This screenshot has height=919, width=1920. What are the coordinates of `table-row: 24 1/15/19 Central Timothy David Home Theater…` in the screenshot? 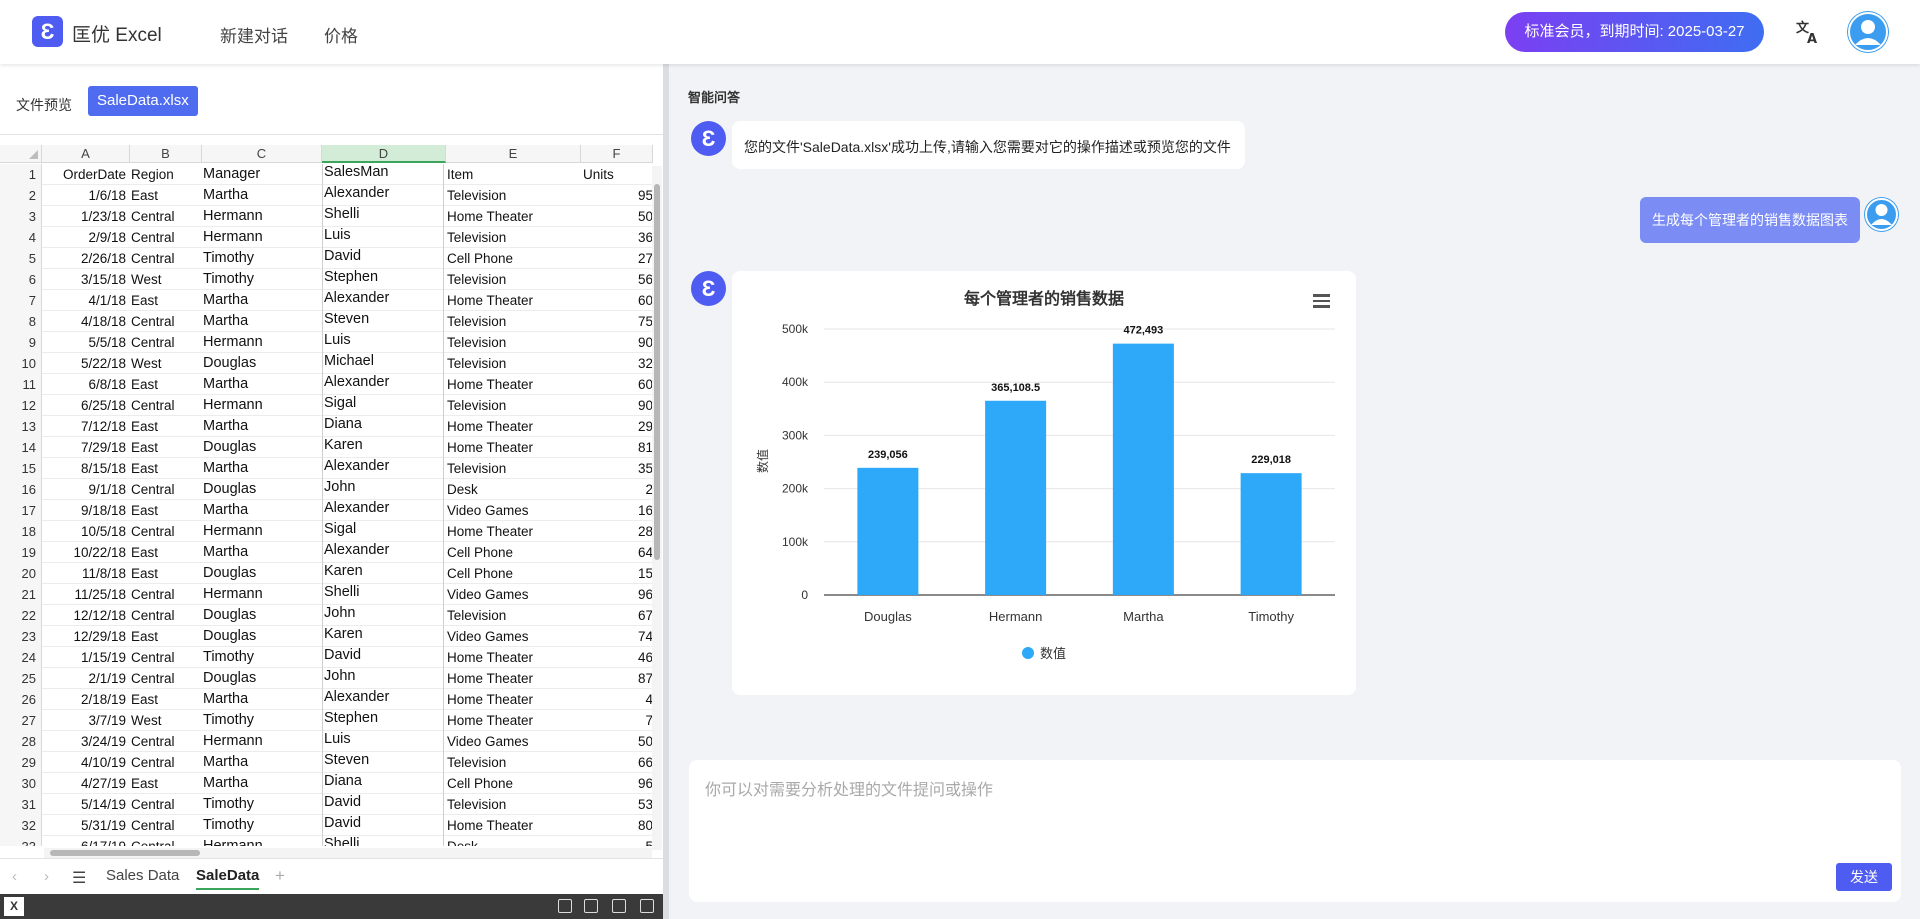 It's located at (330, 657).